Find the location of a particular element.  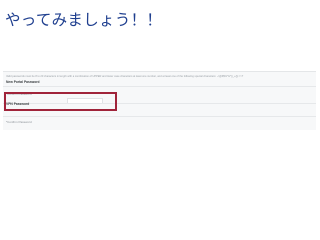

confirm-vpn-password-label: *Confirm Password is located at coordinates (19, 122).